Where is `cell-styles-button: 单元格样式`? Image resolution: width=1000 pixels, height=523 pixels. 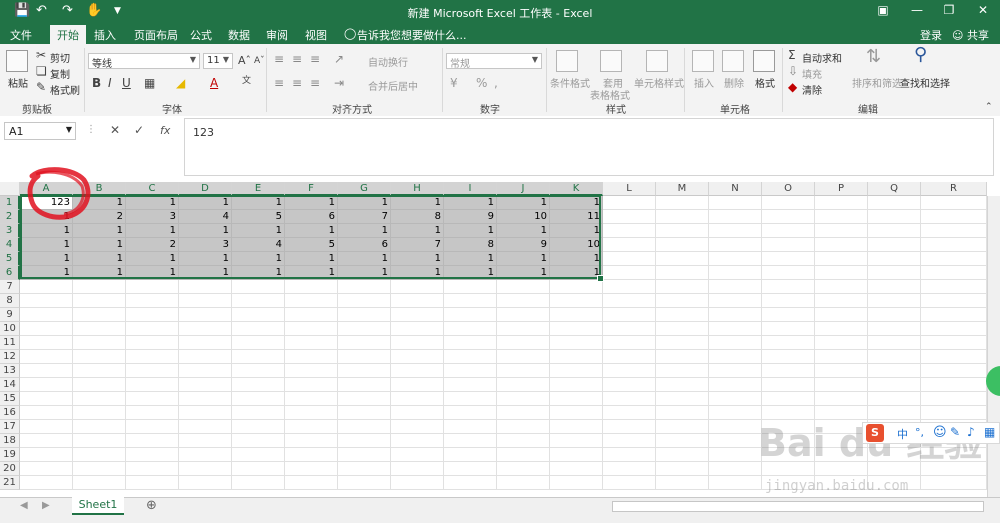
cell-styles-button: 单元格样式 is located at coordinates (659, 82).